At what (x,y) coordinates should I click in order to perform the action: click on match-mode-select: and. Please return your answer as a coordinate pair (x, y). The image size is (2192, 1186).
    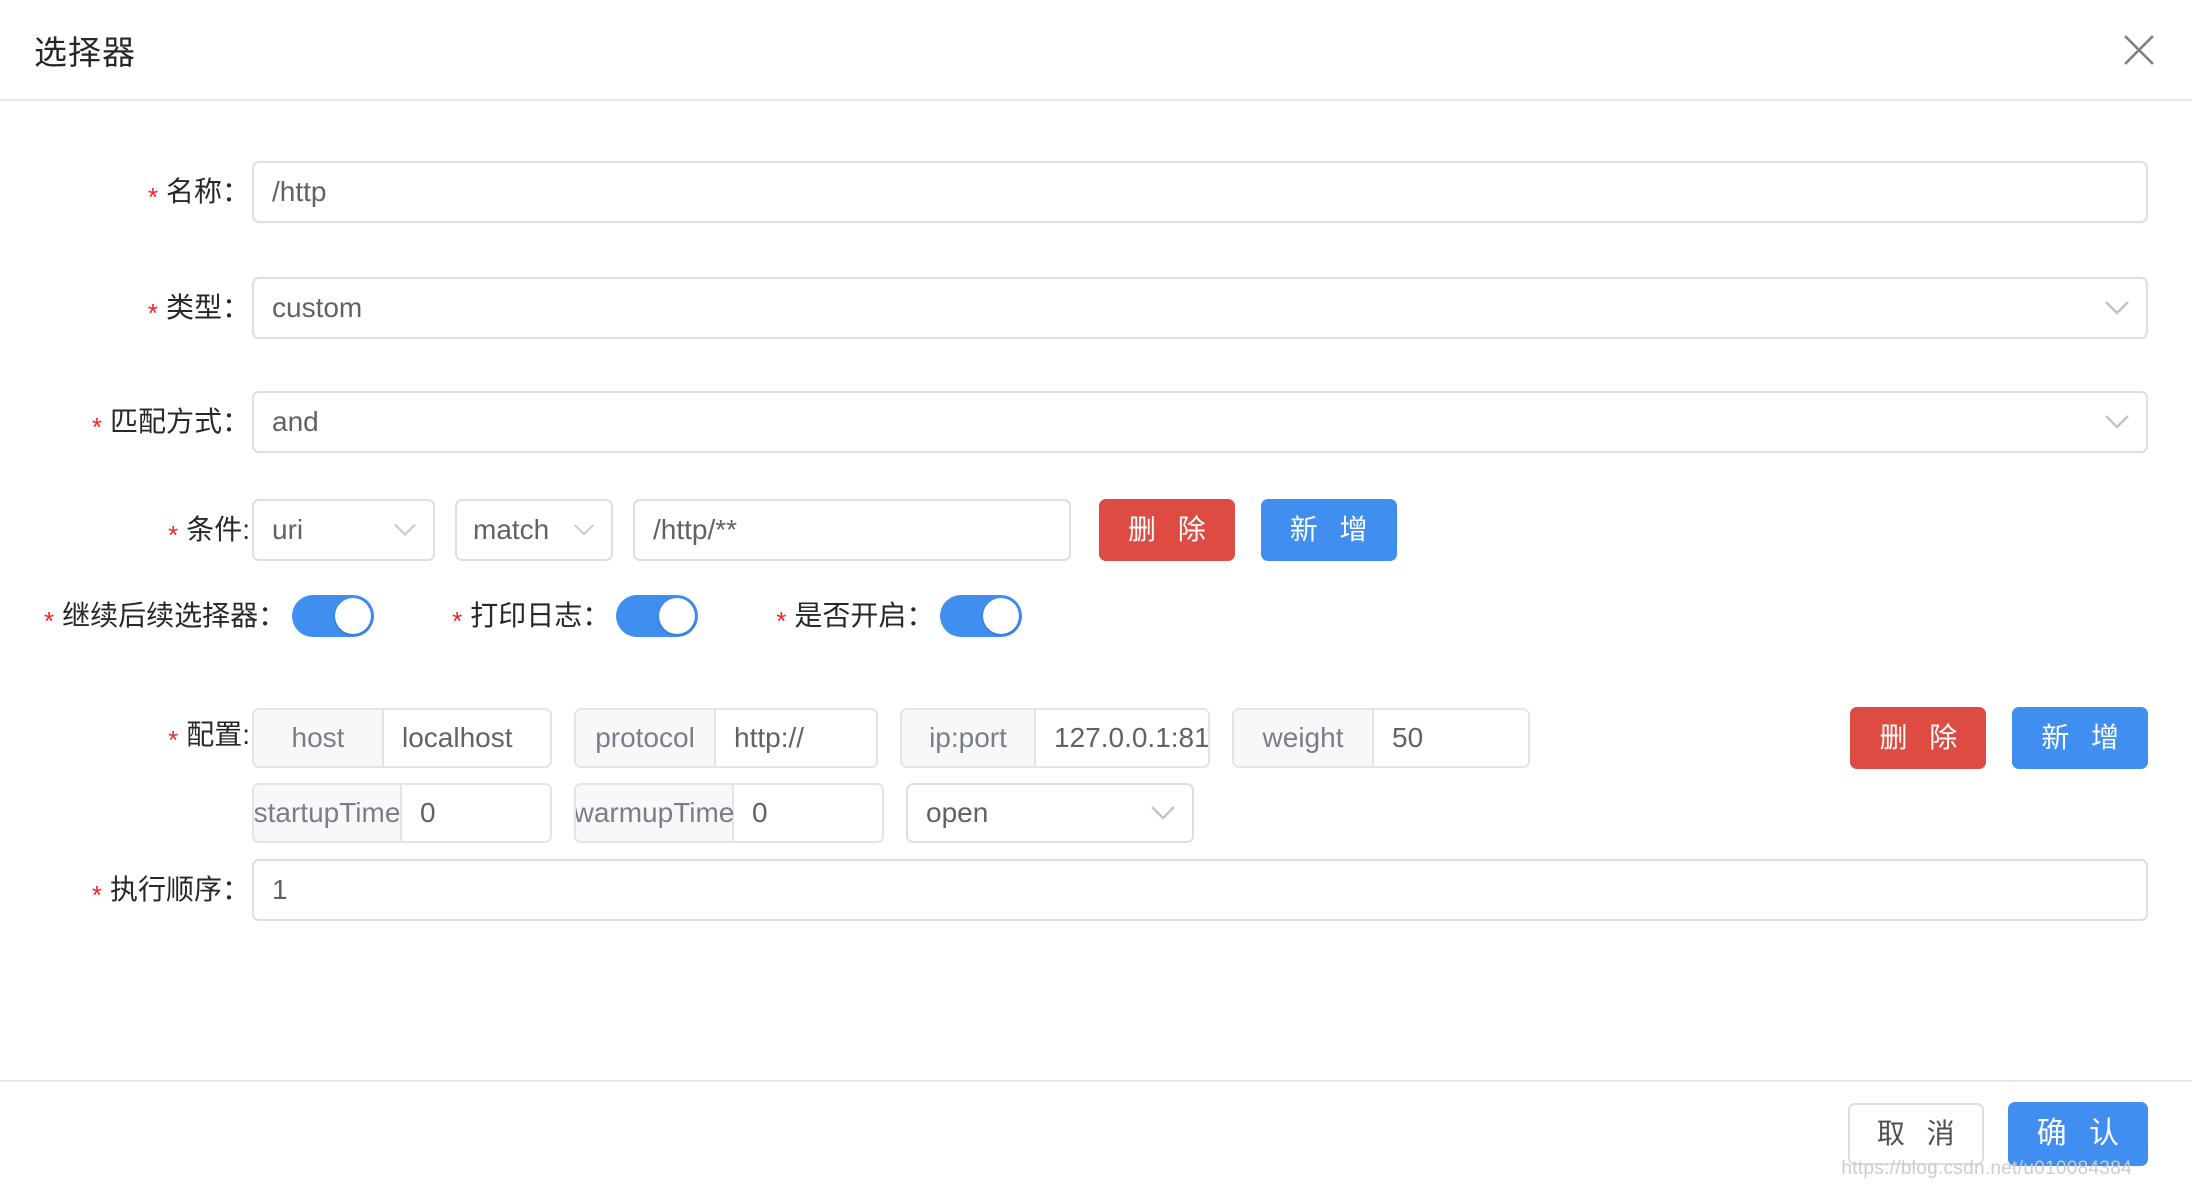
    Looking at the image, I should click on (1200, 422).